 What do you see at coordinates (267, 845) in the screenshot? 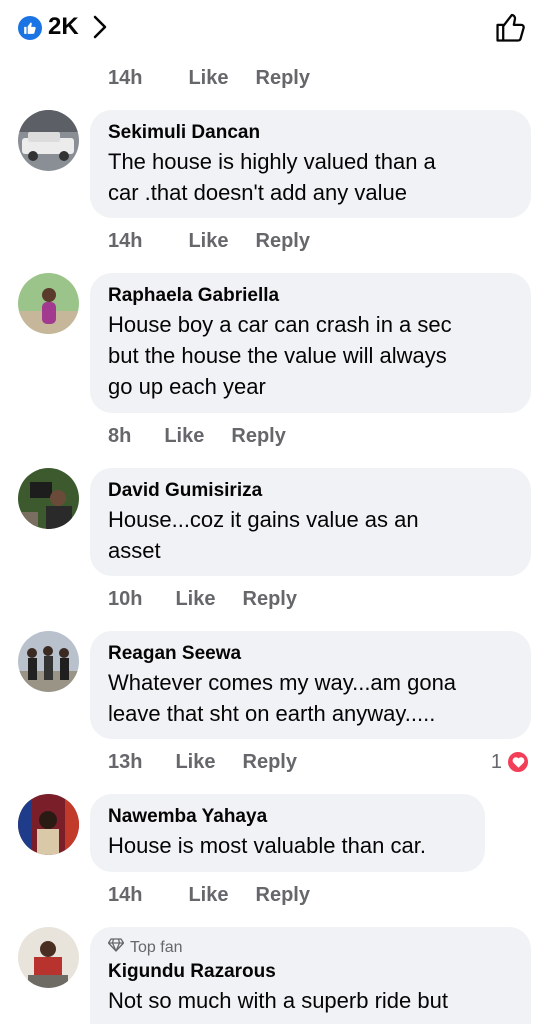
I see `comment-text: House is most valuable than car.` at bounding box center [267, 845].